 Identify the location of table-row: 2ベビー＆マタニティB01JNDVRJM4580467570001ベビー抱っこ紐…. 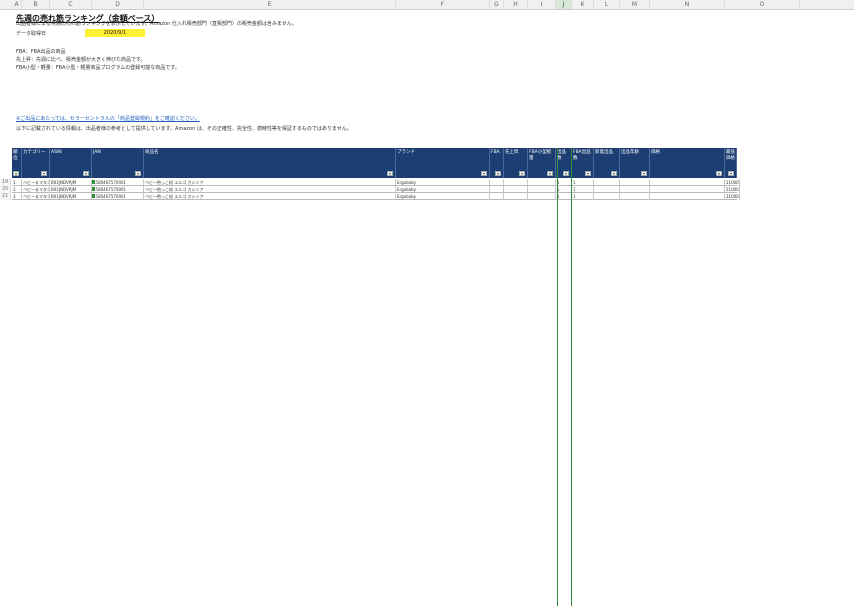
(376, 189).